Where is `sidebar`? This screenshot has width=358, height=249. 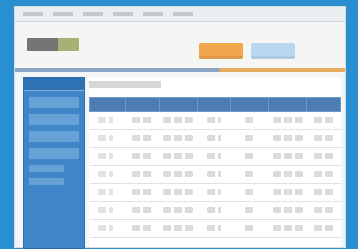
sidebar is located at coordinates (54, 163).